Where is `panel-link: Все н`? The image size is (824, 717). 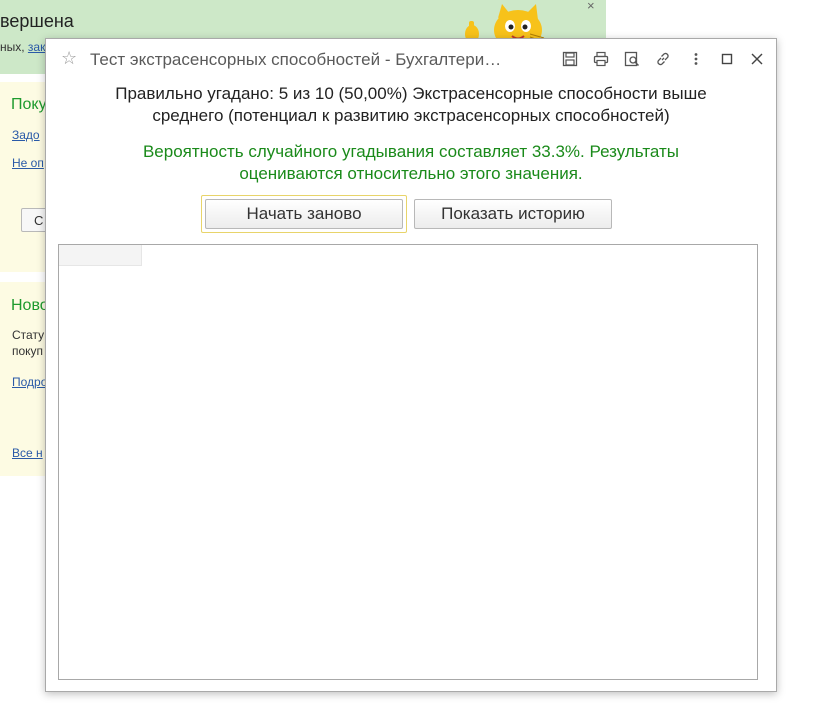 panel-link: Все н is located at coordinates (27, 453).